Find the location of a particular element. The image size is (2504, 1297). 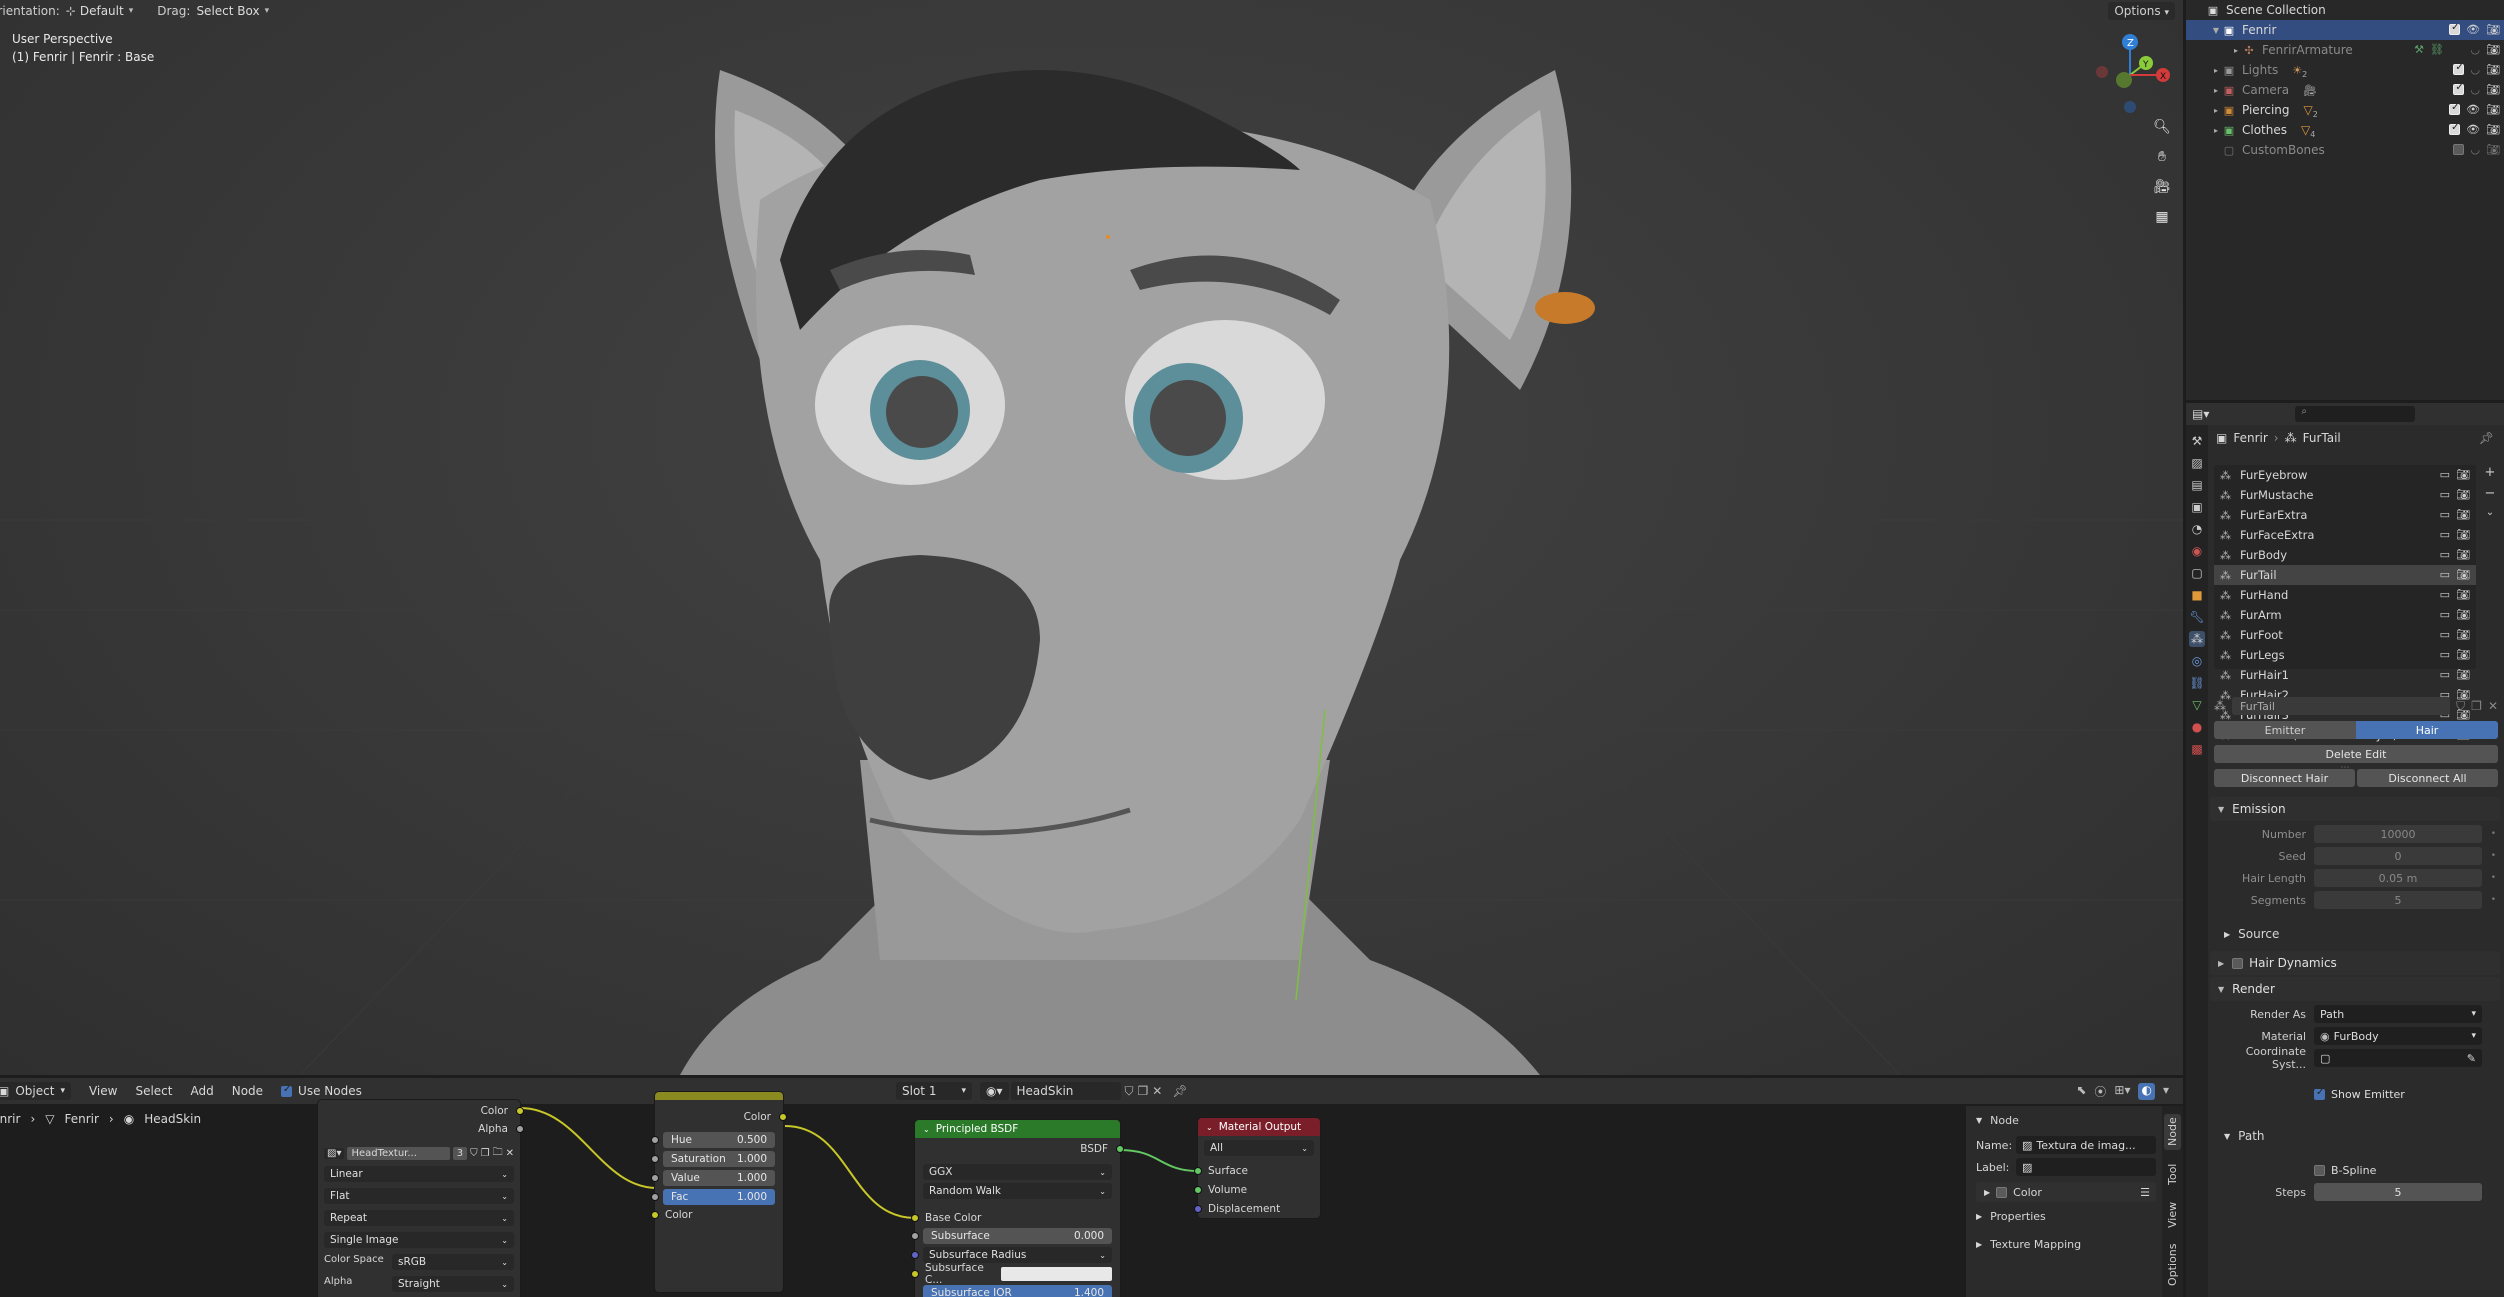

saturation-input-socket is located at coordinates (655, 1159).